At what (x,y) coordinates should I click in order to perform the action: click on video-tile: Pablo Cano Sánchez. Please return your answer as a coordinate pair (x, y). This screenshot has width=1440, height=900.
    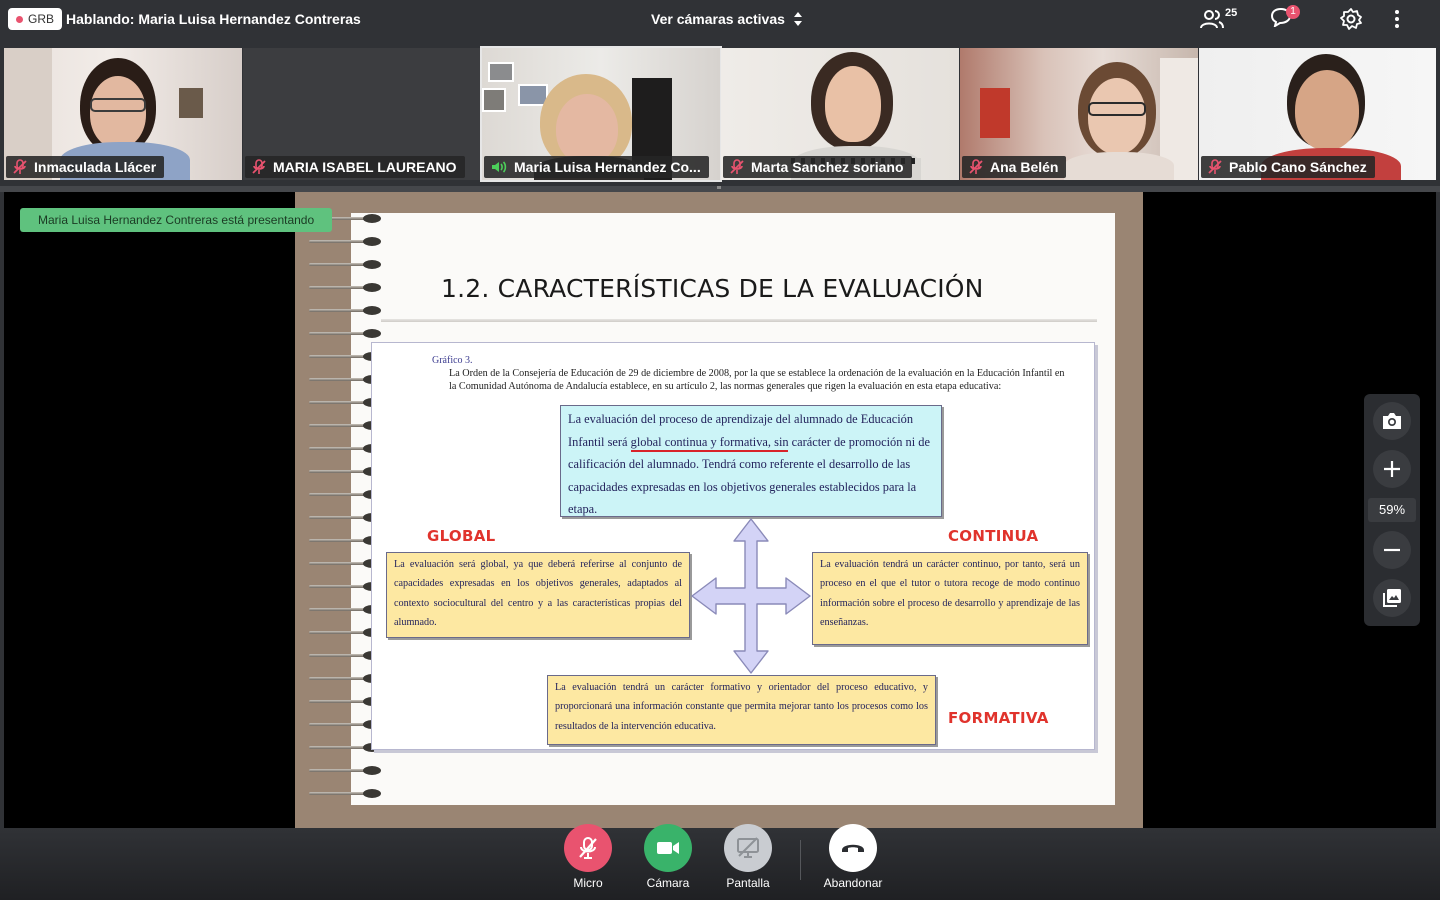
    Looking at the image, I should click on (1317, 114).